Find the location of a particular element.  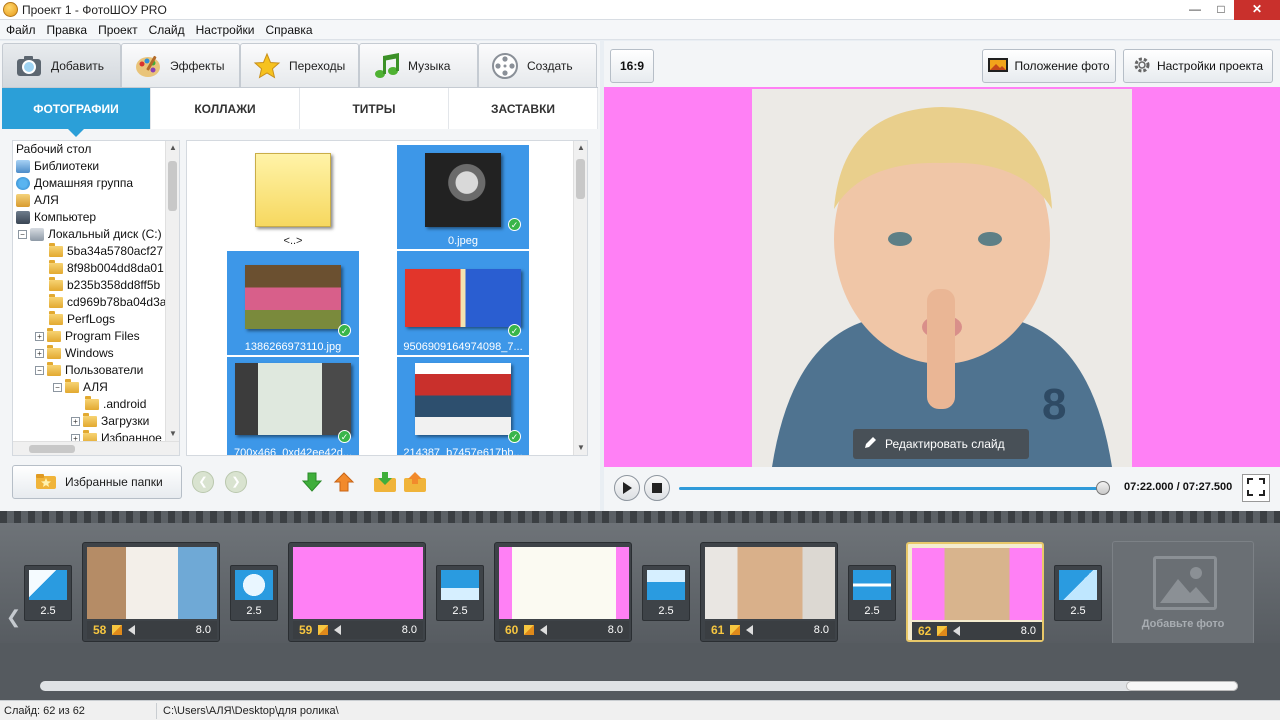

timeline-slide: 60 8.0 is located at coordinates (563, 592).